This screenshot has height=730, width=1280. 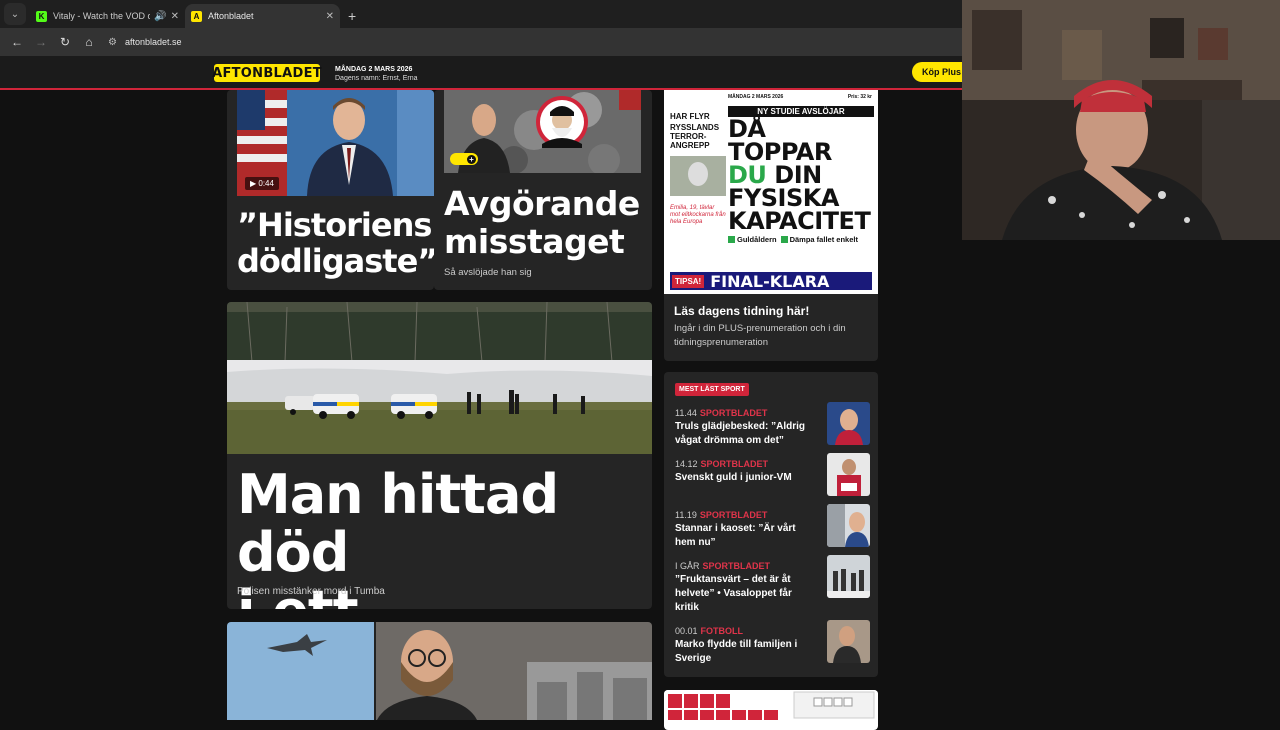 What do you see at coordinates (532, 42) in the screenshot?
I see `address-bar: ⚙ aftonbladet.se` at bounding box center [532, 42].